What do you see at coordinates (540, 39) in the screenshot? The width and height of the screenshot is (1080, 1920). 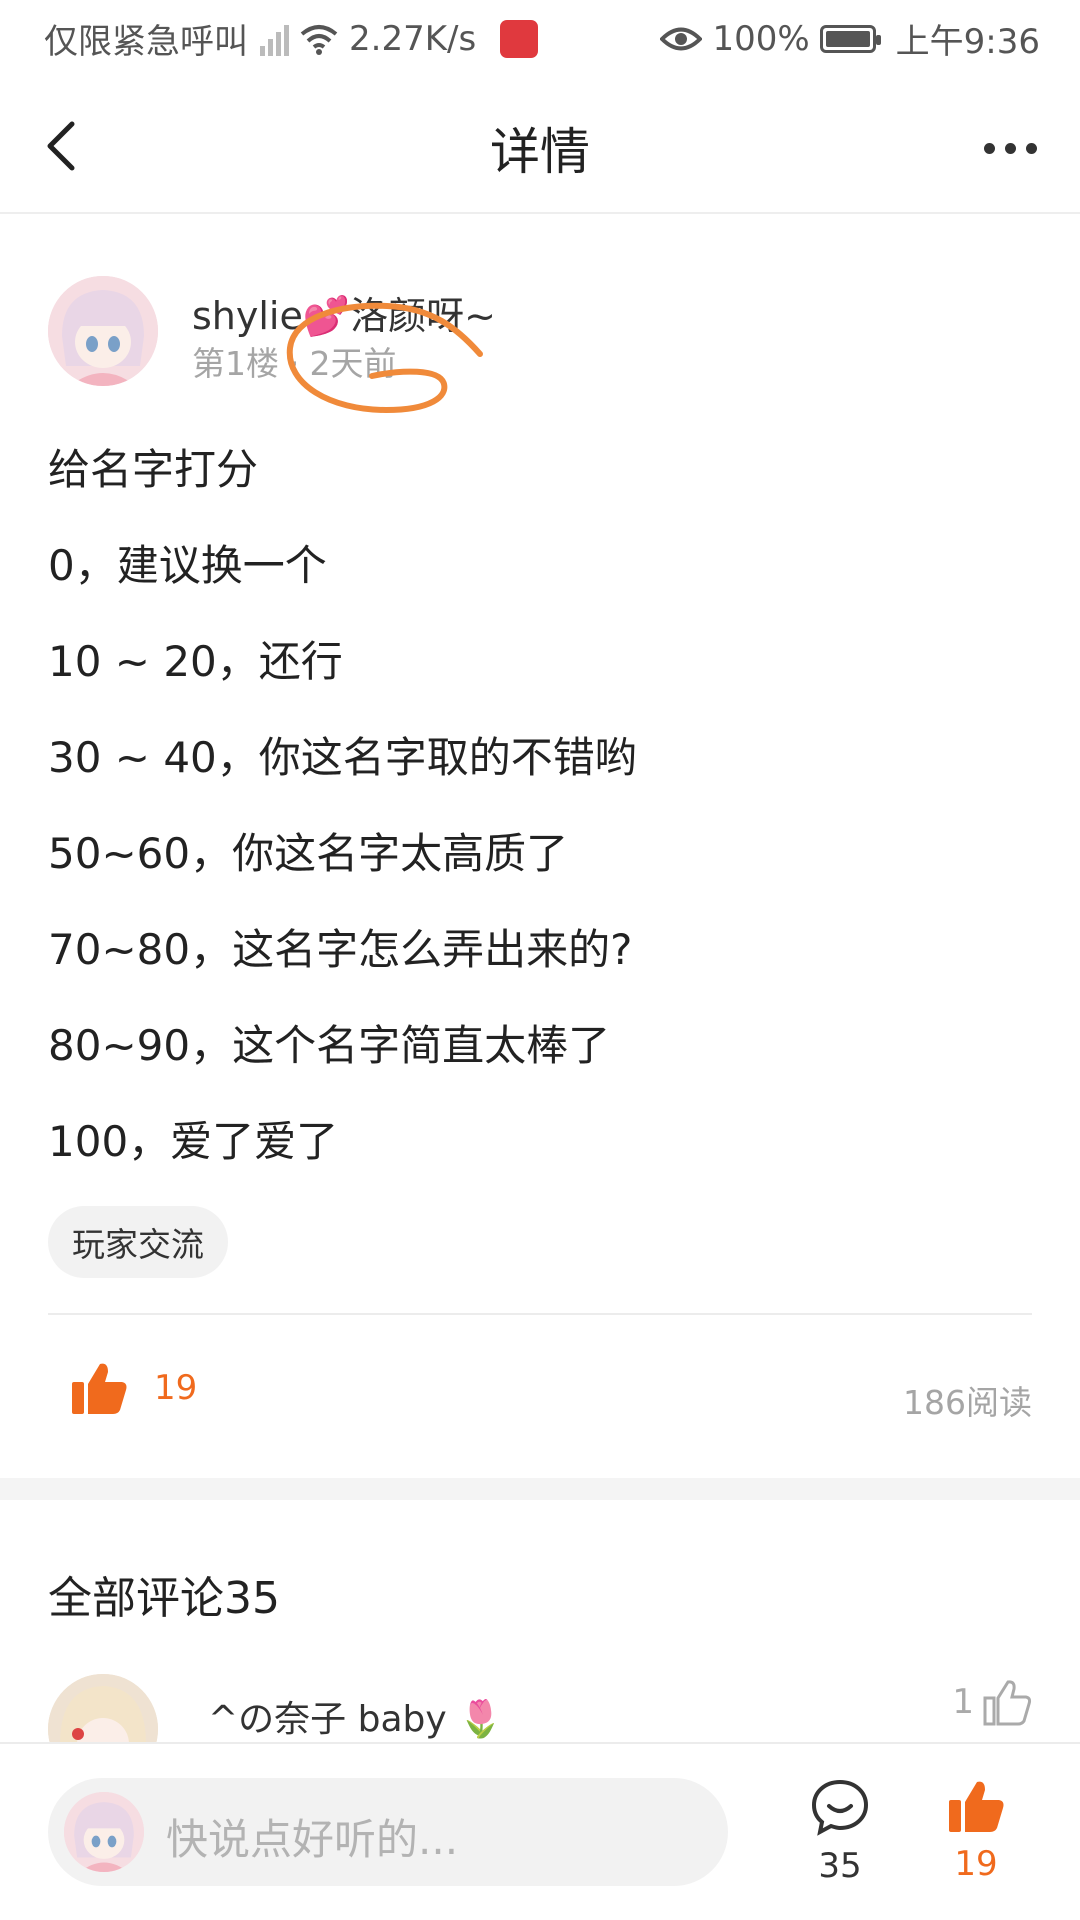 I see `status-bar: 仅限紧急呼叫 2.27K/s 100% 上午9:36` at bounding box center [540, 39].